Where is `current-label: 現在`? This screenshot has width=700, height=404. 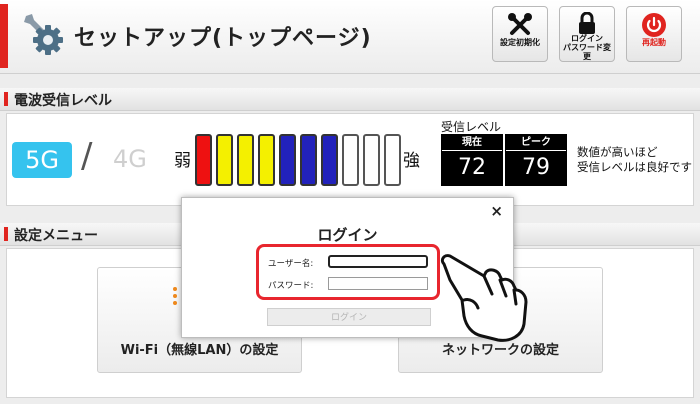 current-label: 現在 is located at coordinates (472, 143).